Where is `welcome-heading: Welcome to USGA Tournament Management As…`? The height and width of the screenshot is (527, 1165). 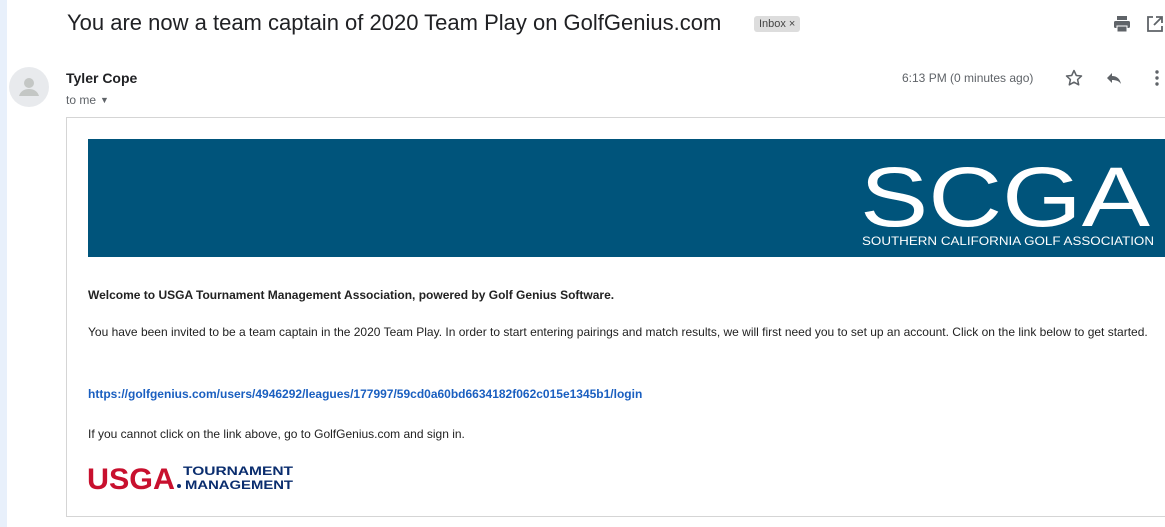
welcome-heading: Welcome to USGA Tournament Management As… is located at coordinates (351, 295).